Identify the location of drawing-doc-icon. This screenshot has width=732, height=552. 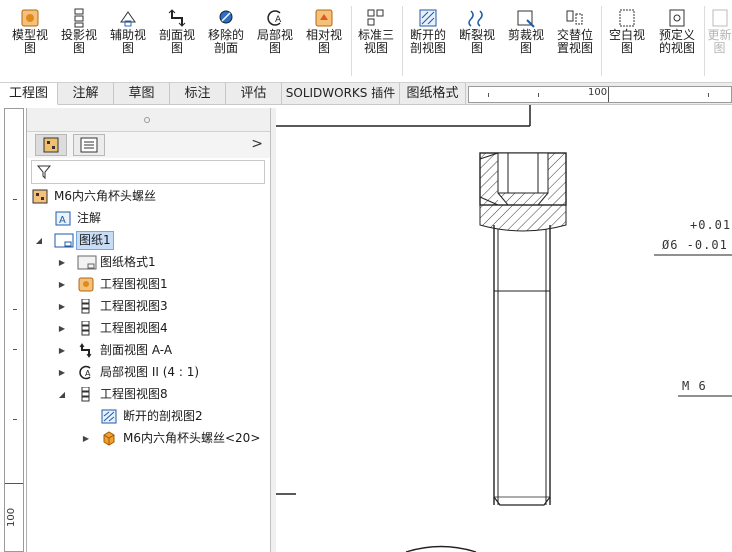
(40, 196).